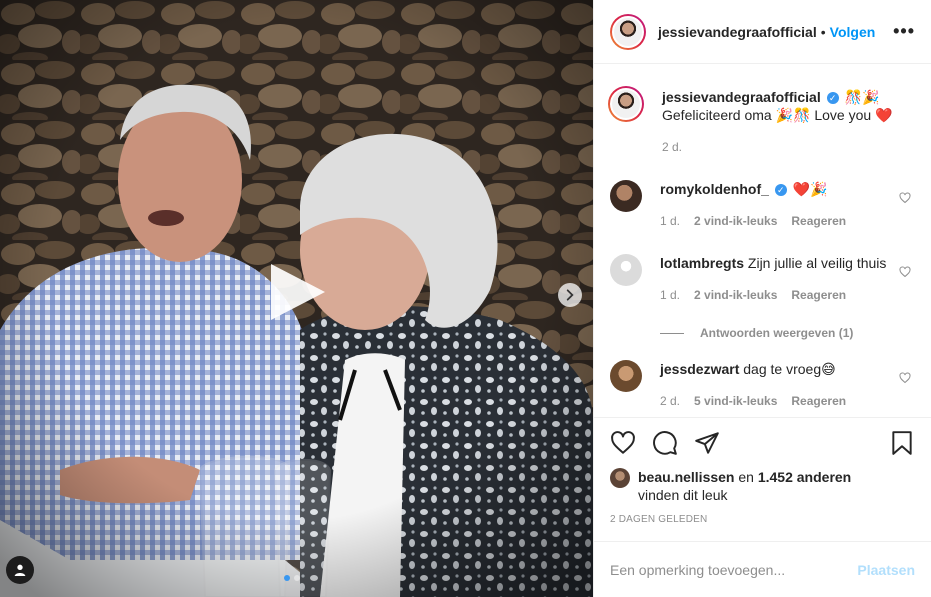 This screenshot has width=931, height=597. What do you see at coordinates (570, 295) in the screenshot?
I see `chevron-right-icon` at bounding box center [570, 295].